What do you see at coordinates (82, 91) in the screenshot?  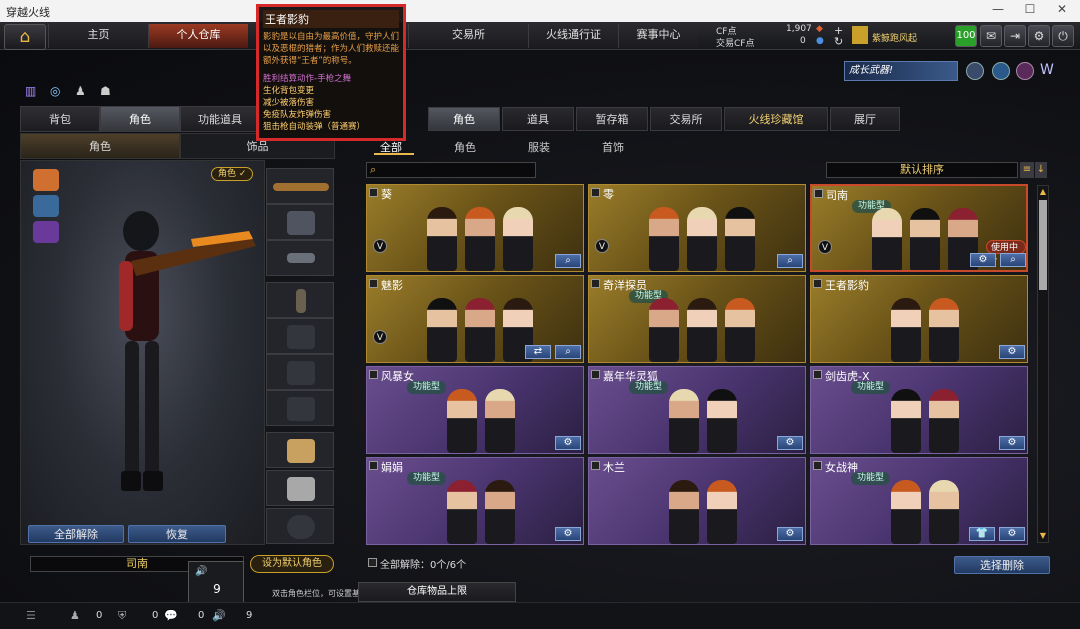 I see `user-icon: ♟` at bounding box center [82, 91].